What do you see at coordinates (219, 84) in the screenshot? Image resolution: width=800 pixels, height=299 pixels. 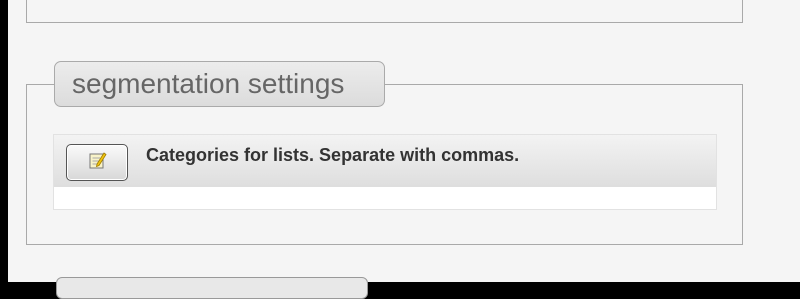 I see `segmentation-settings-legend: segmentation settings` at bounding box center [219, 84].